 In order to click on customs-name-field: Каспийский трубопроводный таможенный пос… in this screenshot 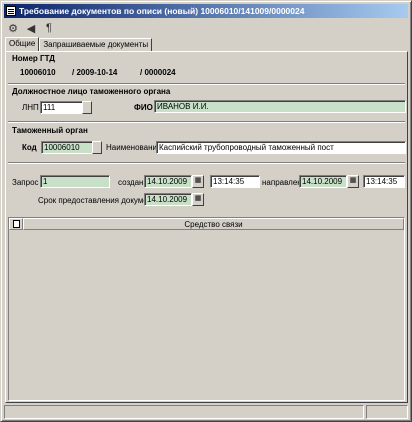, I will do `click(281, 147)`.